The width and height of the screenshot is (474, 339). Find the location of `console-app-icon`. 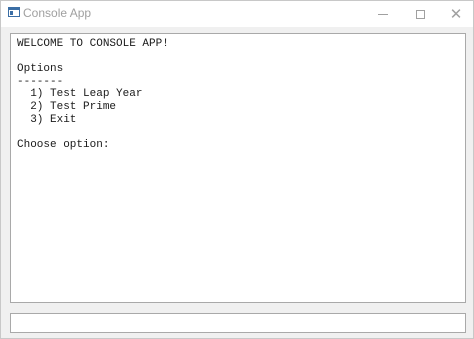

console-app-icon is located at coordinates (14, 12).